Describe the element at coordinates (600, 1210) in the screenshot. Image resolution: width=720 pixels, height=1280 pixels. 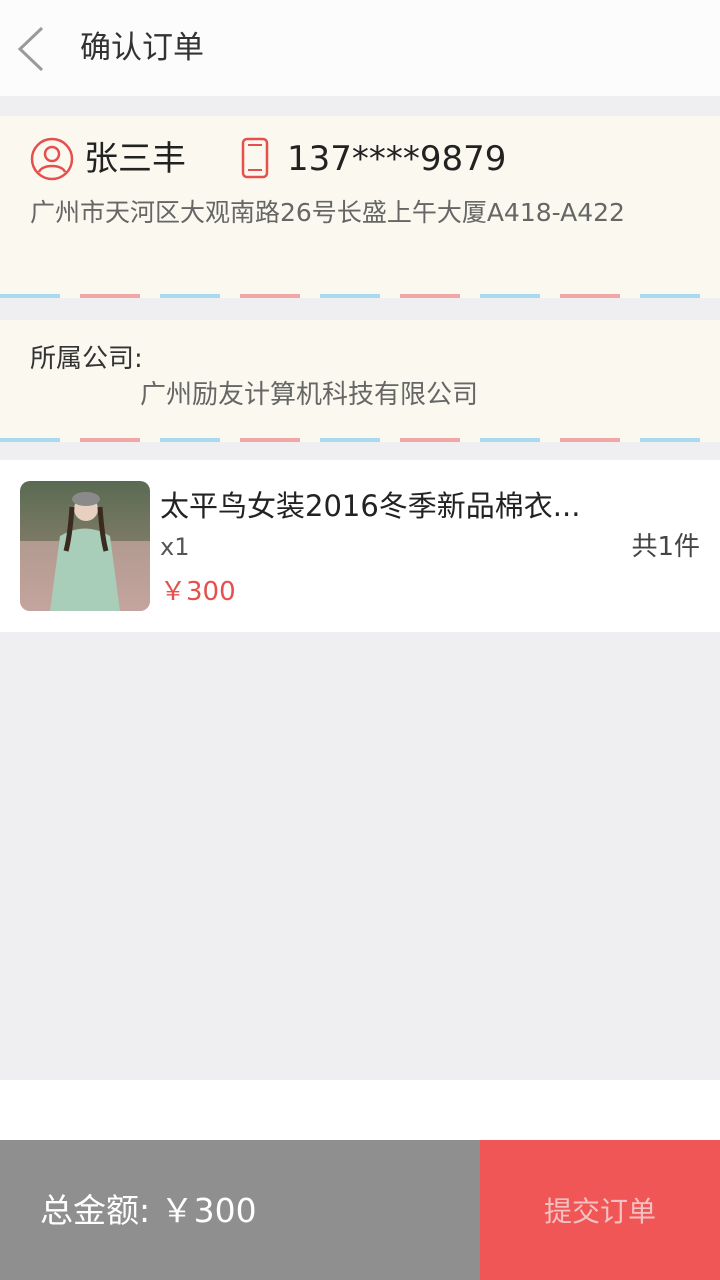
I see `submit-order-button: 提交订单` at that location.